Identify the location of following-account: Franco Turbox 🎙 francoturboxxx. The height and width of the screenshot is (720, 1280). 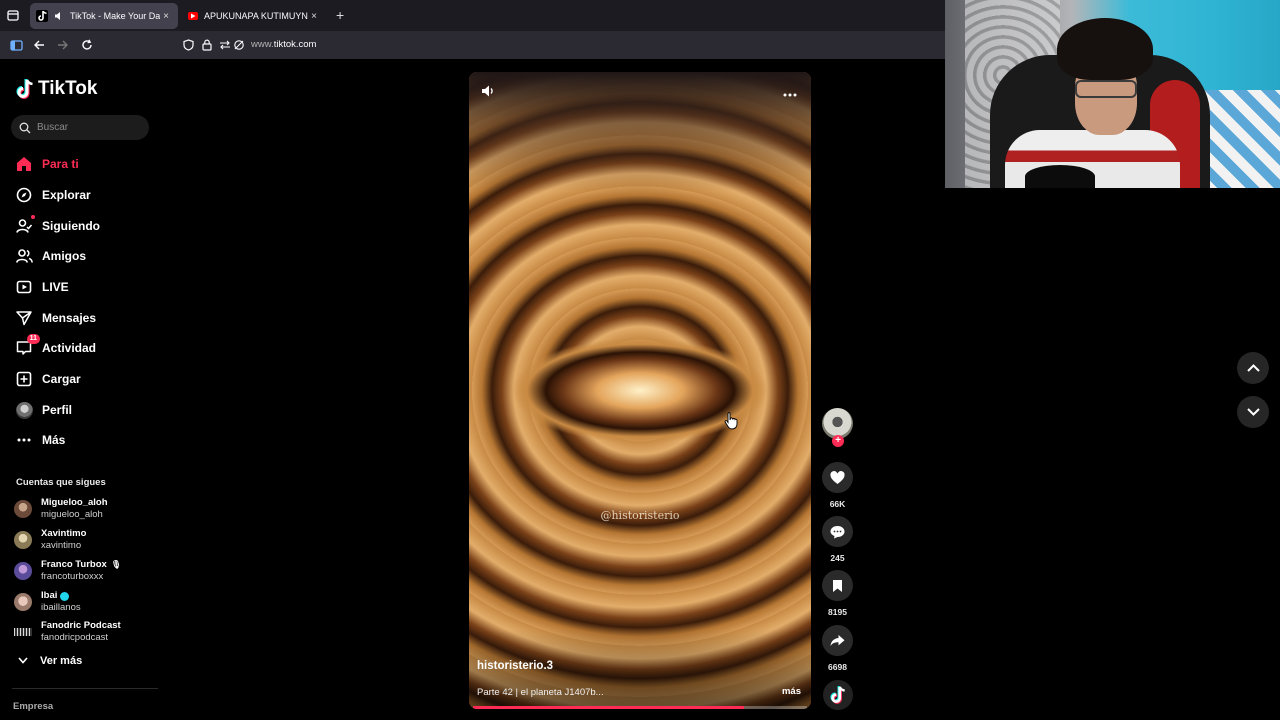
(67, 571).